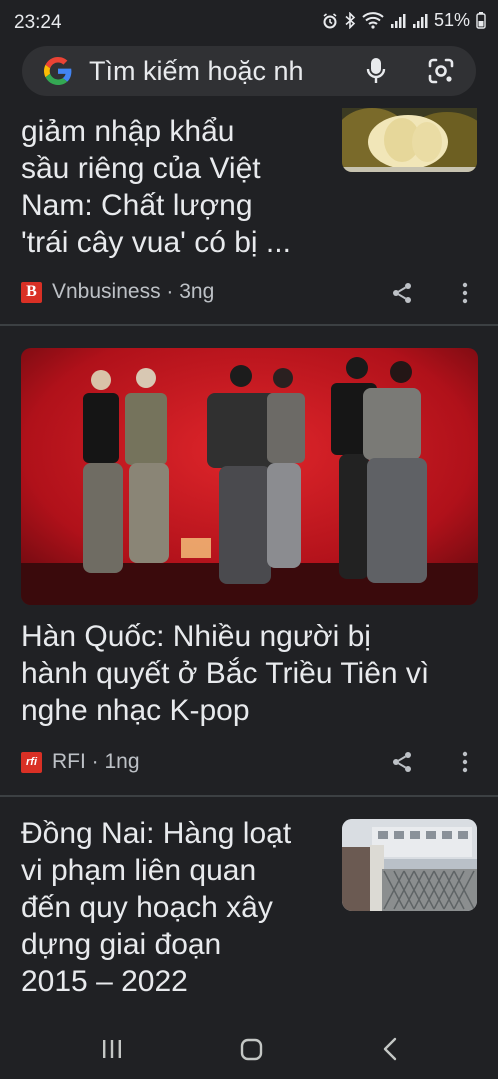  I want to click on status-icons: 51%, so click(404, 20).